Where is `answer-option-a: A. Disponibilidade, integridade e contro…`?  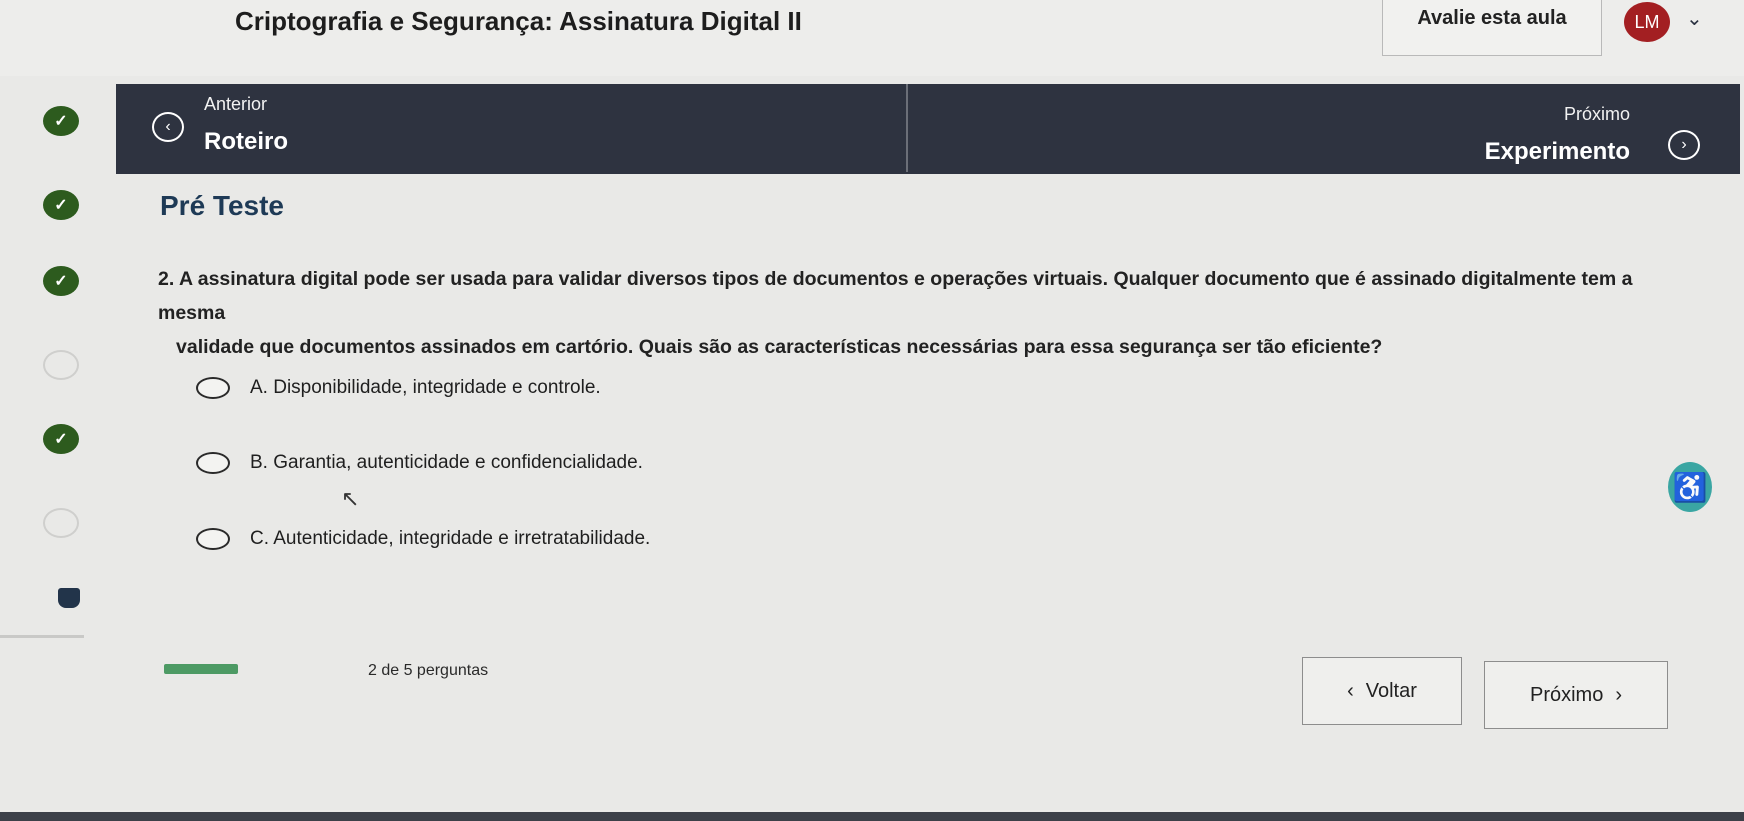
answer-option-a: A. Disponibilidade, integridade e contro… is located at coordinates (398, 388).